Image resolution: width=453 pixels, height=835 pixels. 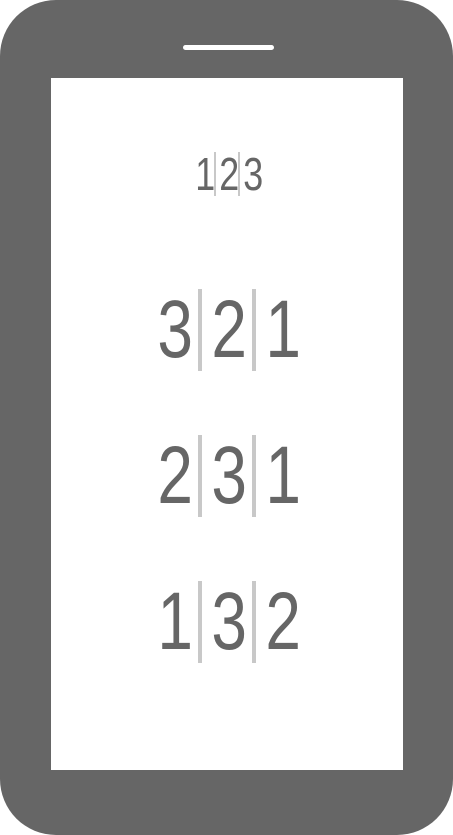 I want to click on option-2-digit-3: 1, so click(x=283, y=475).